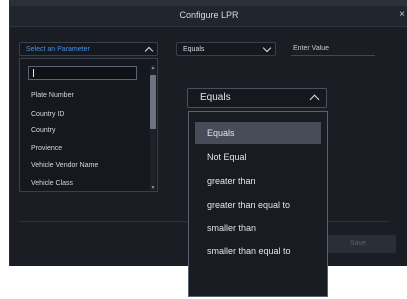  I want to click on operator-option-equals: Equals, so click(258, 133).